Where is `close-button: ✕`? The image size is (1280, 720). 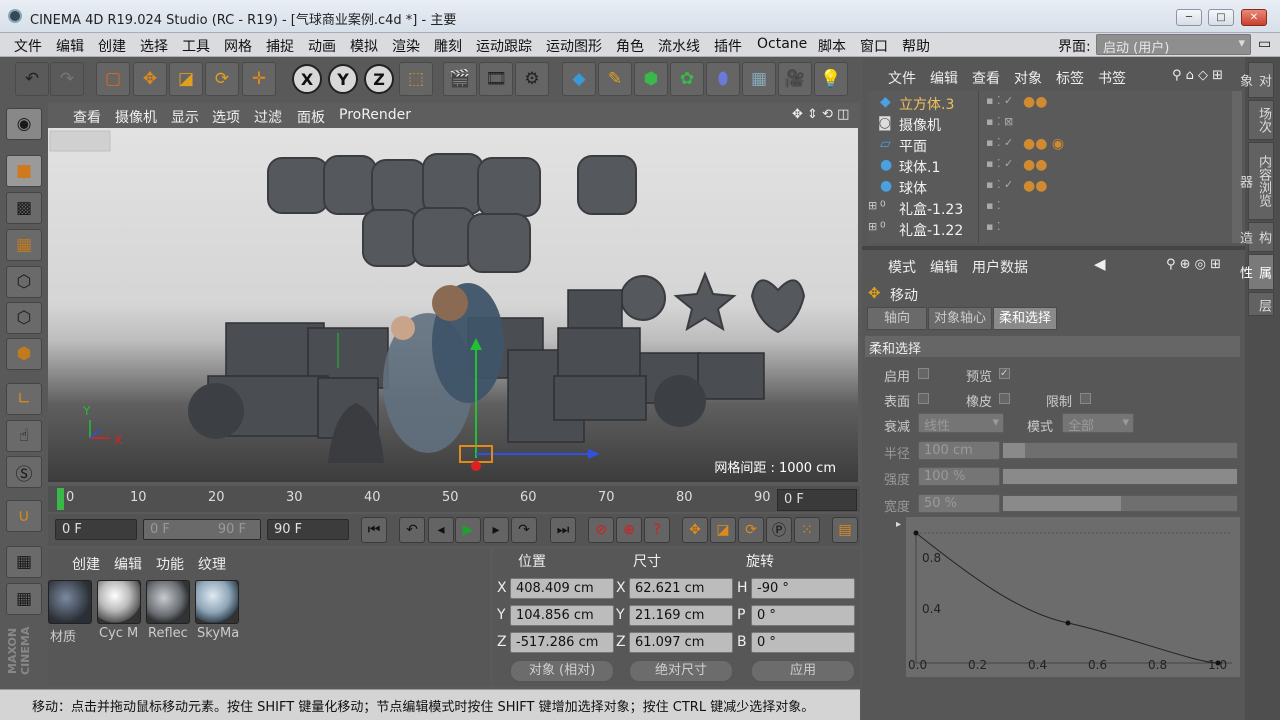 close-button: ✕ is located at coordinates (1254, 17).